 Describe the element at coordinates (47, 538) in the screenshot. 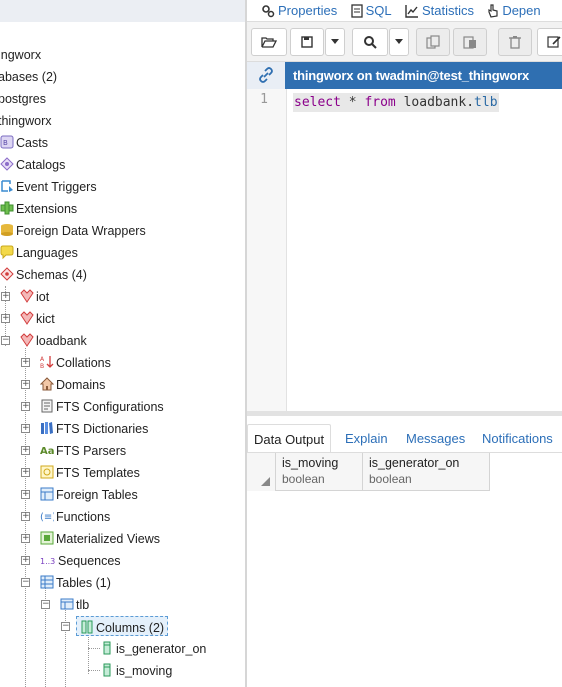

I see `materialized-view-icon` at that location.